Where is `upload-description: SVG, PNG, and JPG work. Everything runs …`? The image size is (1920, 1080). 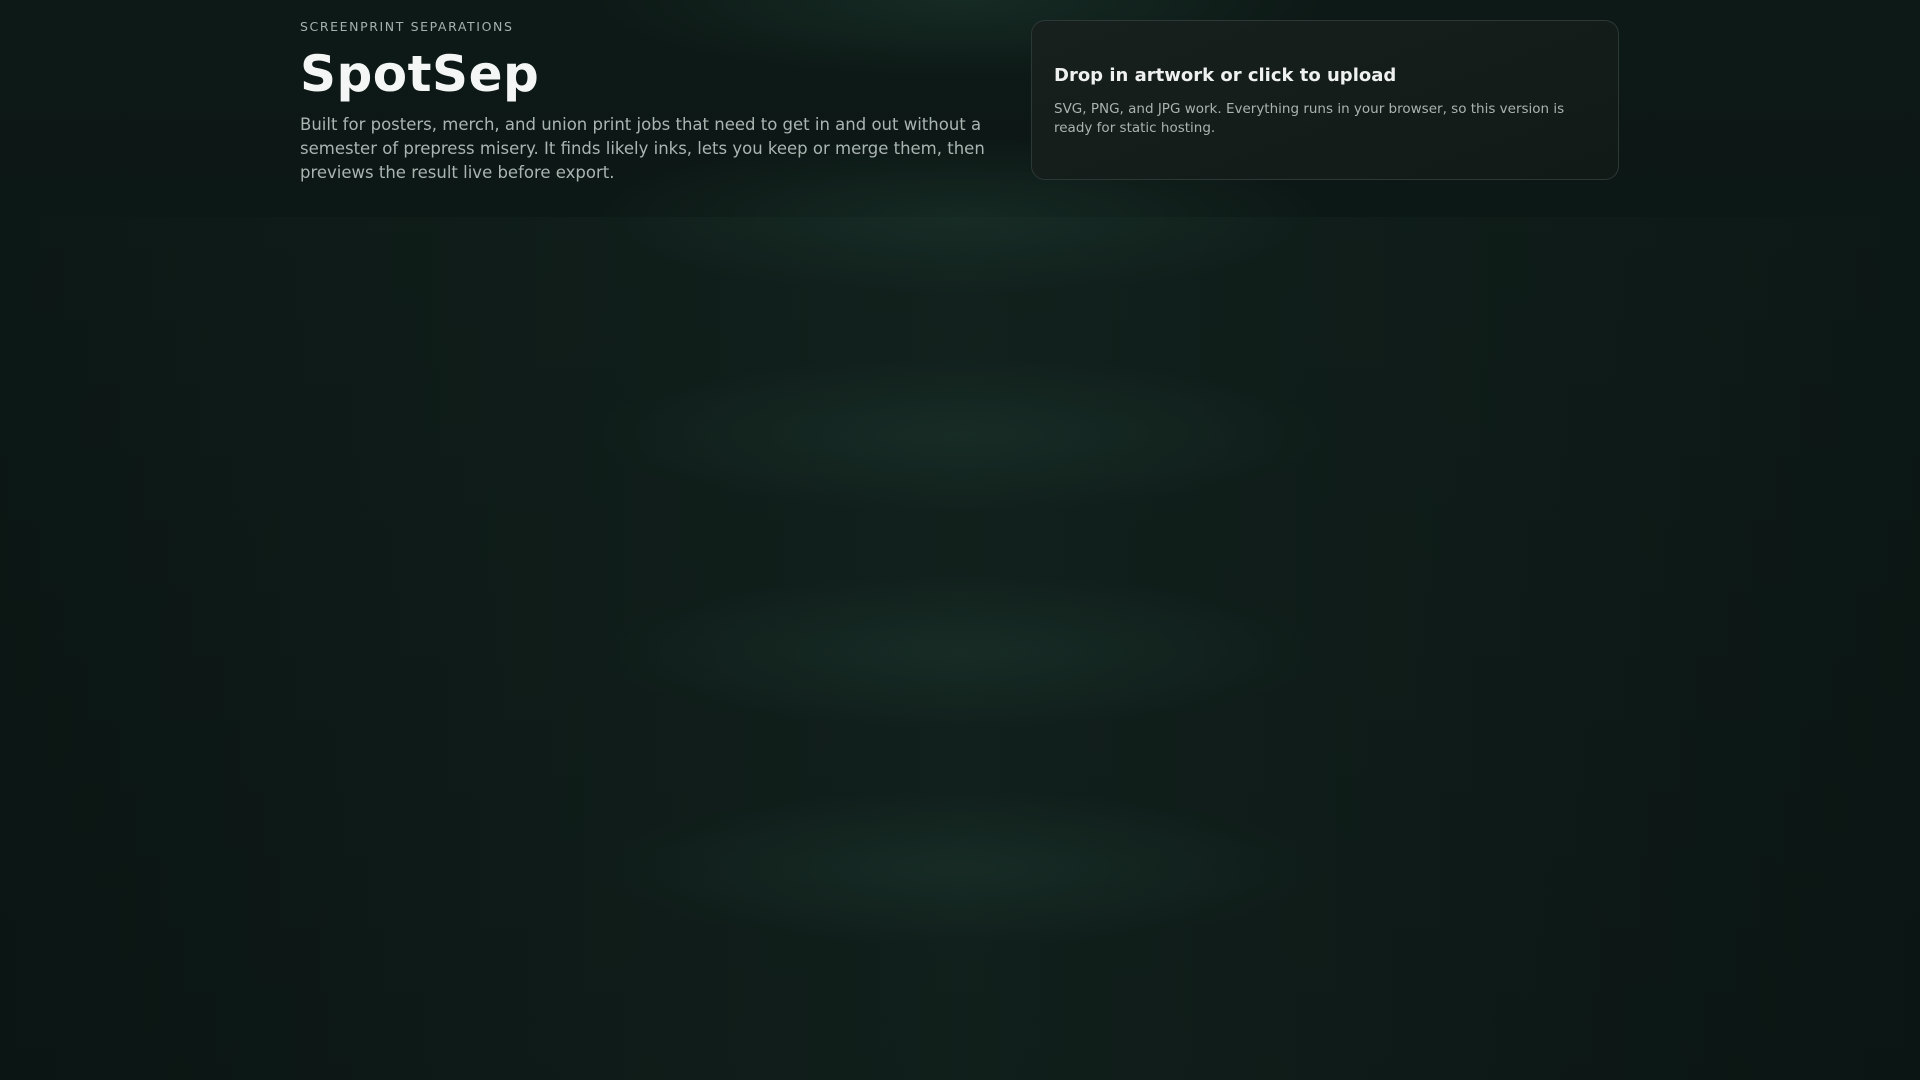 upload-description: SVG, PNG, and JPG work. Everything runs … is located at coordinates (1309, 118).